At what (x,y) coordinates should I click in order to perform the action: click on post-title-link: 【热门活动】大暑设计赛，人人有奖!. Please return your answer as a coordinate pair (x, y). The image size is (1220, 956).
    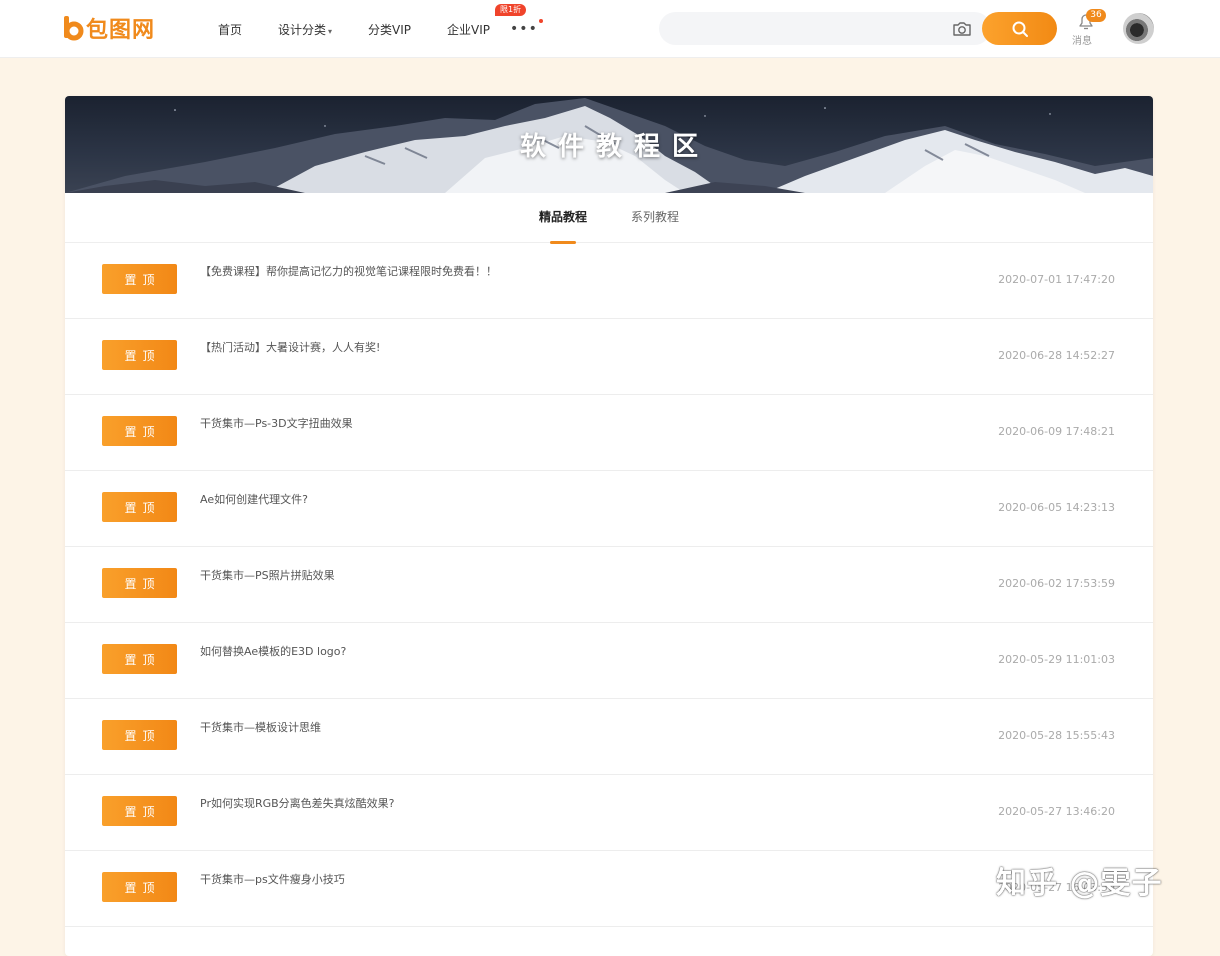
    Looking at the image, I should click on (290, 347).